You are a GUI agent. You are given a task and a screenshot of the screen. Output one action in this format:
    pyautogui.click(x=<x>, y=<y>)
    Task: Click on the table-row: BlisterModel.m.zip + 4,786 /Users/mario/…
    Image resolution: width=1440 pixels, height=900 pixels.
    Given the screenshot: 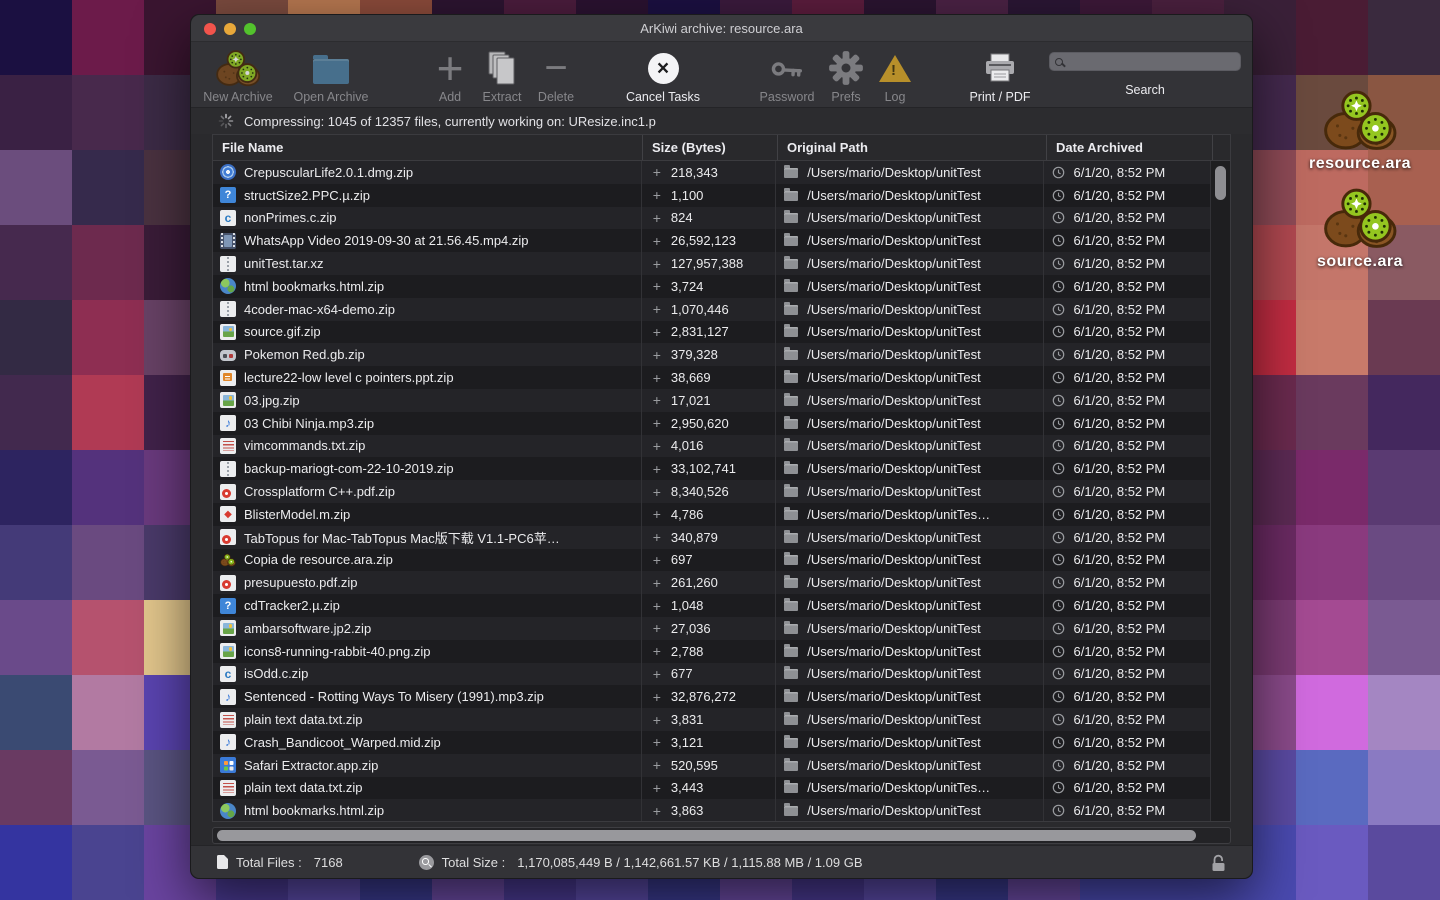 What is the action you would take?
    pyautogui.click(x=711, y=514)
    